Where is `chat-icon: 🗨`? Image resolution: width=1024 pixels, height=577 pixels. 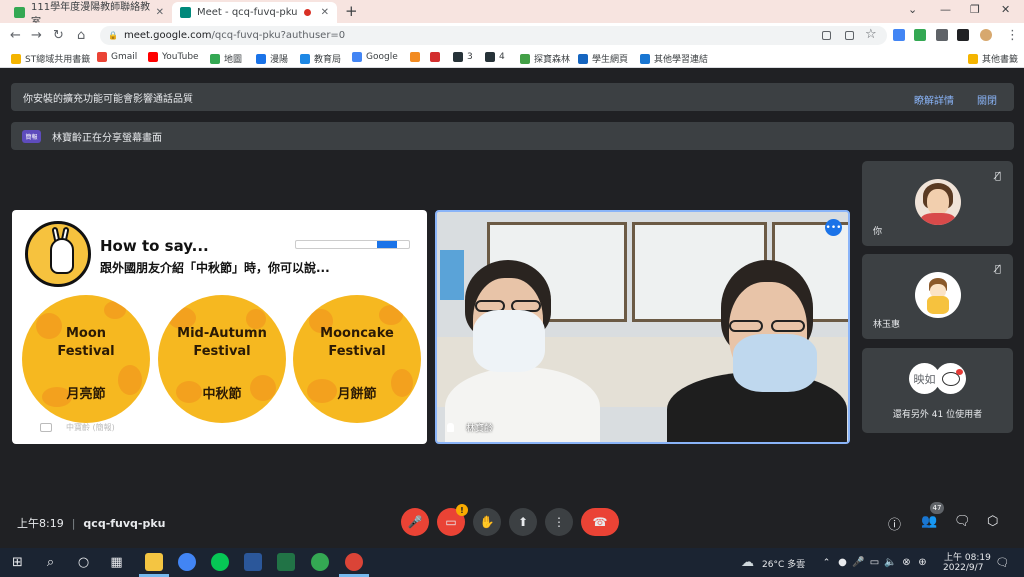 chat-icon: 🗨 is located at coordinates (962, 521).